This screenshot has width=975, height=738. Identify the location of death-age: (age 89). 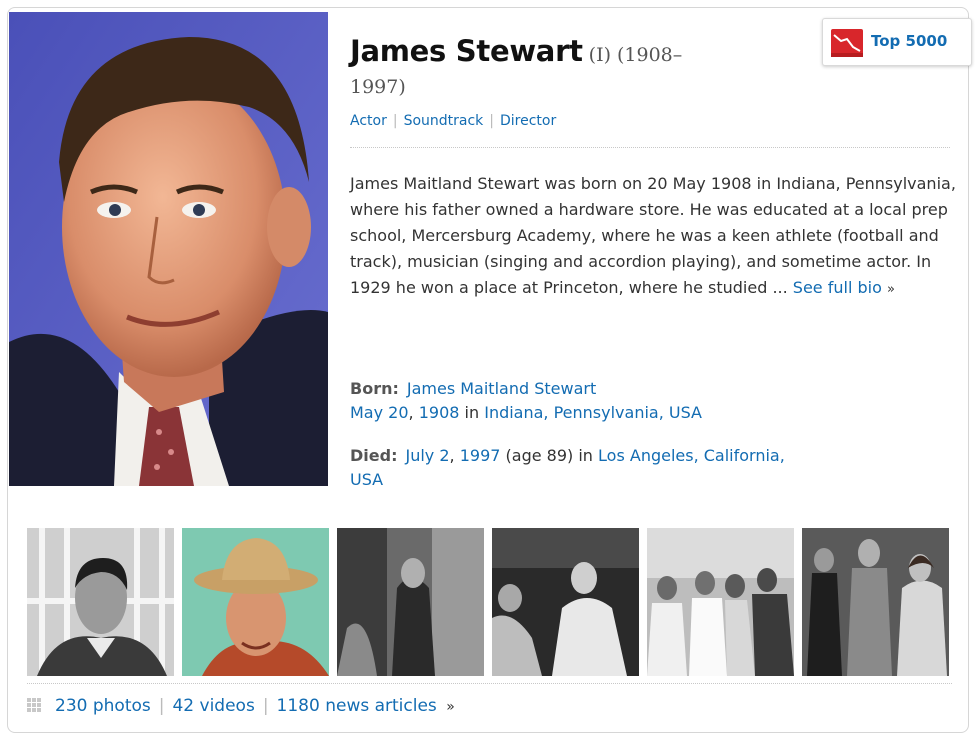
(539, 455).